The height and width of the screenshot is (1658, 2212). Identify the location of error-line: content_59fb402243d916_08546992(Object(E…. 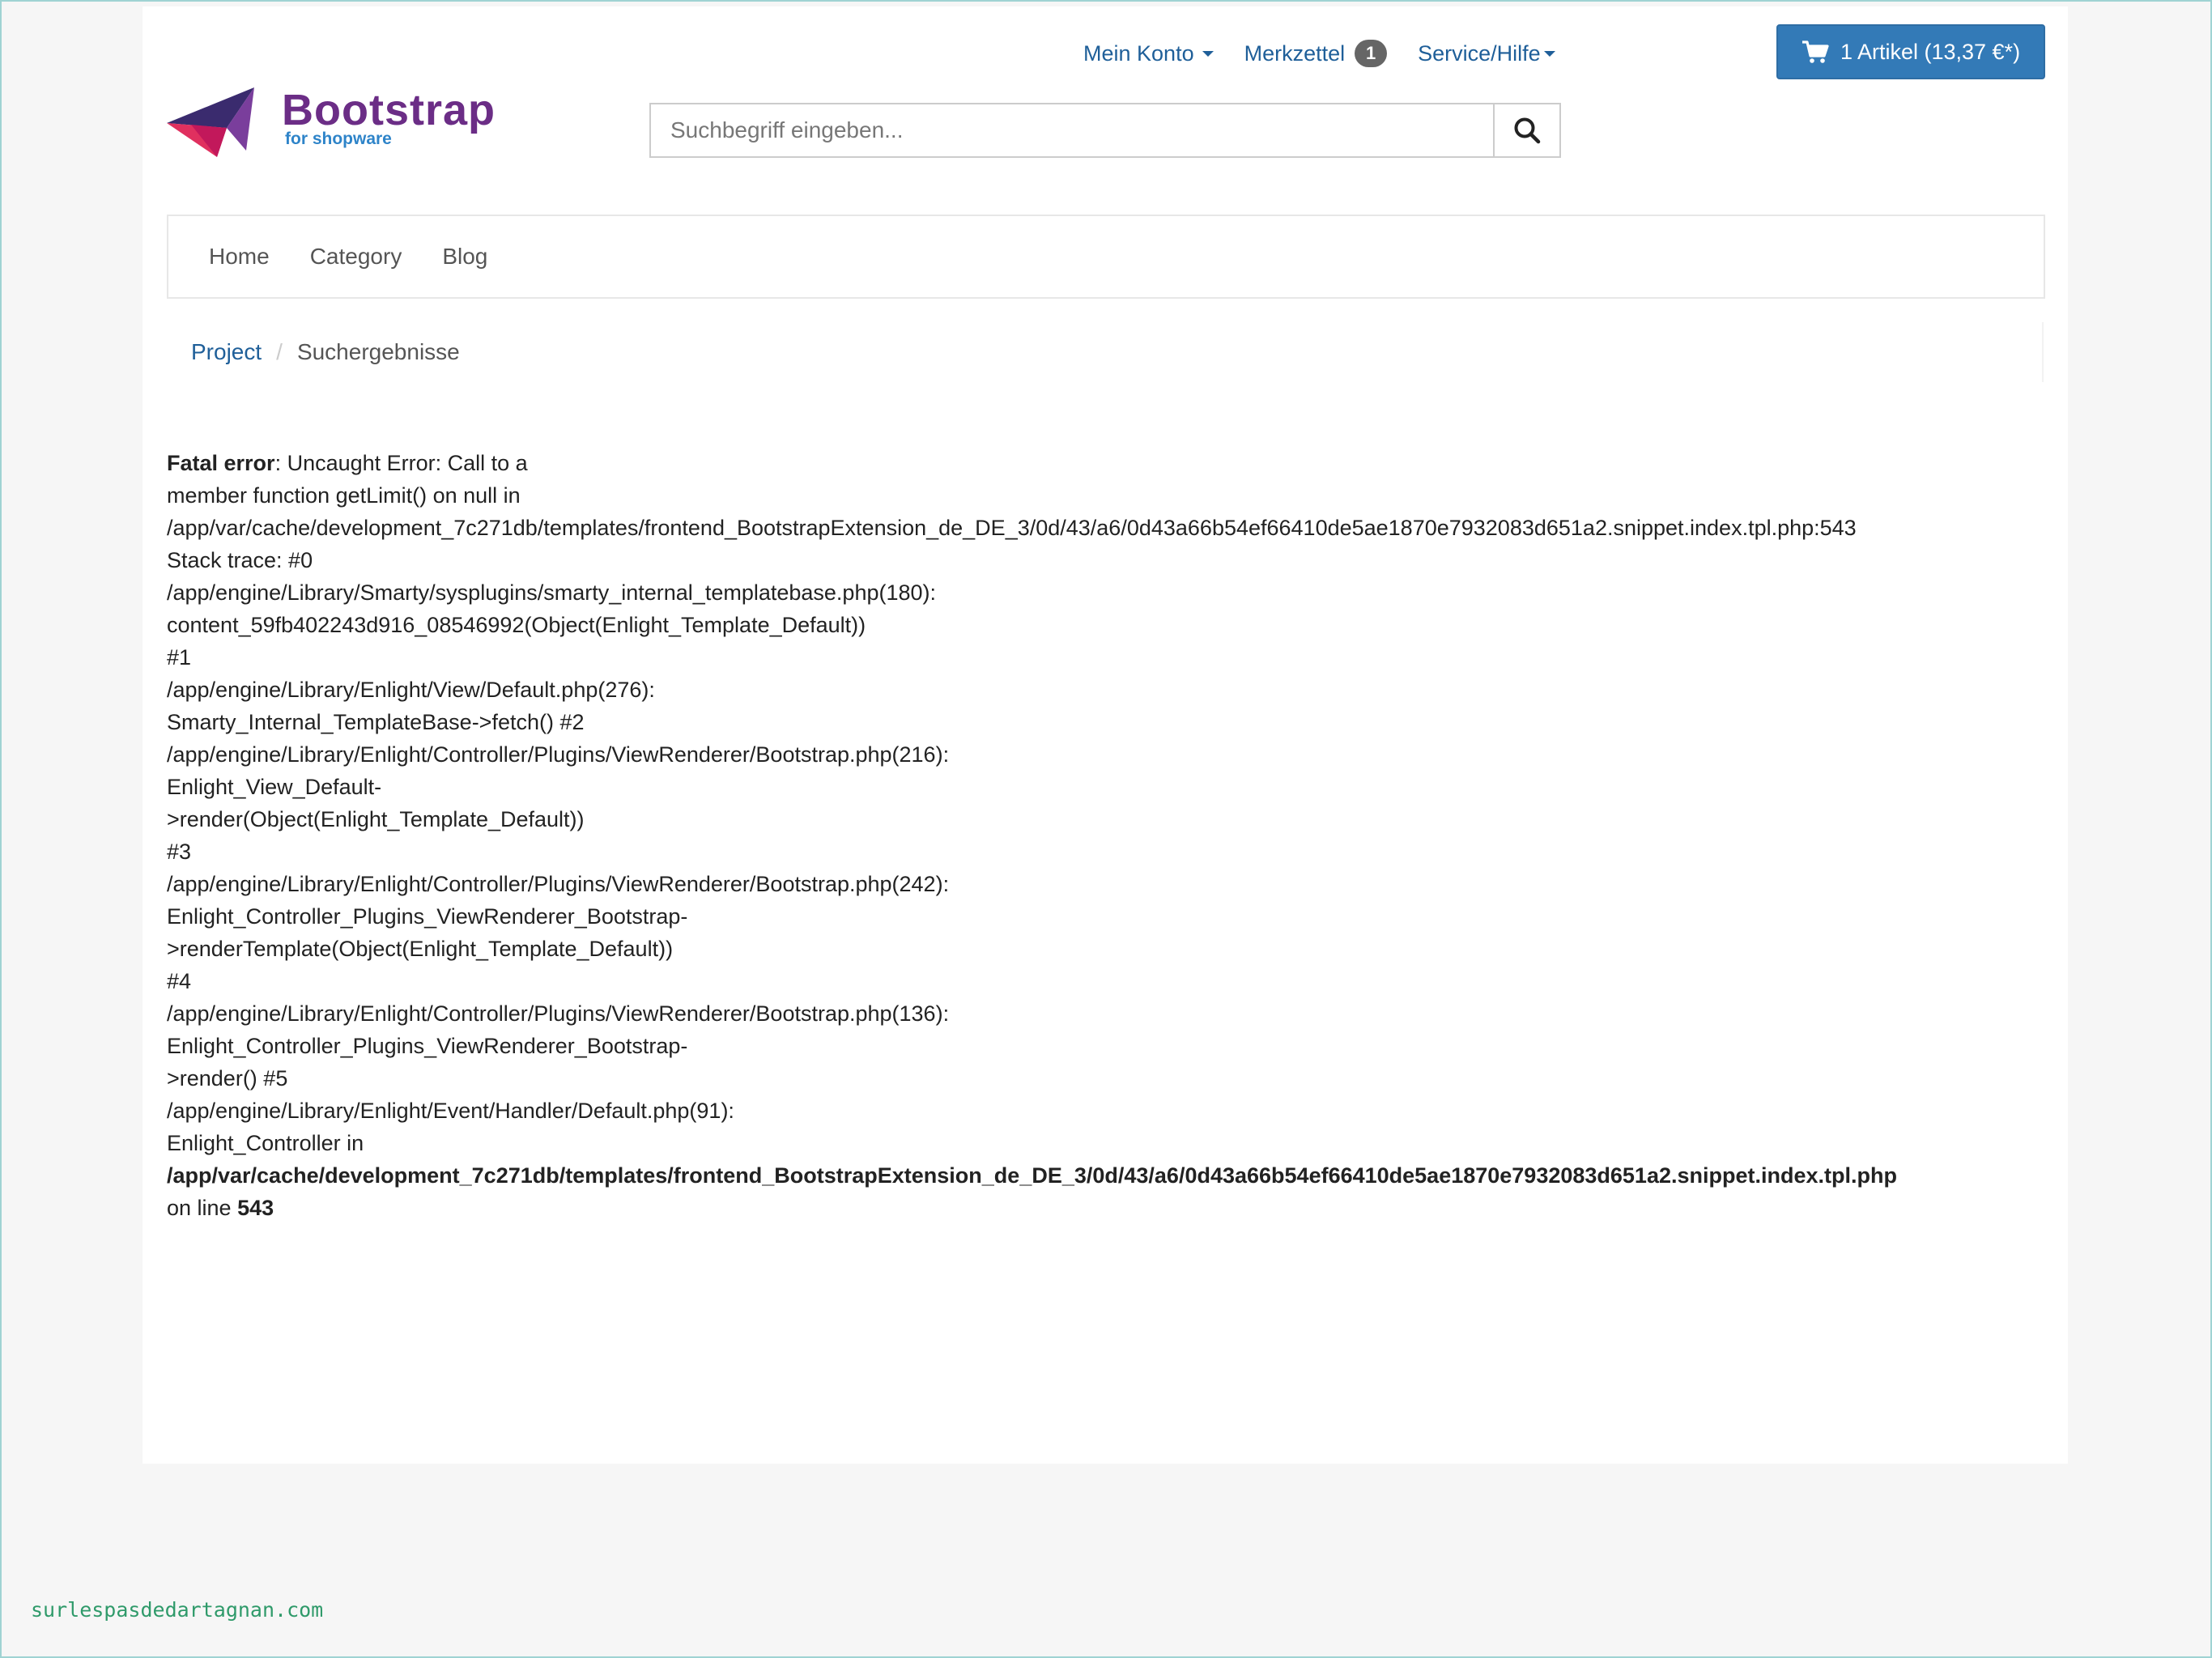
(517, 625).